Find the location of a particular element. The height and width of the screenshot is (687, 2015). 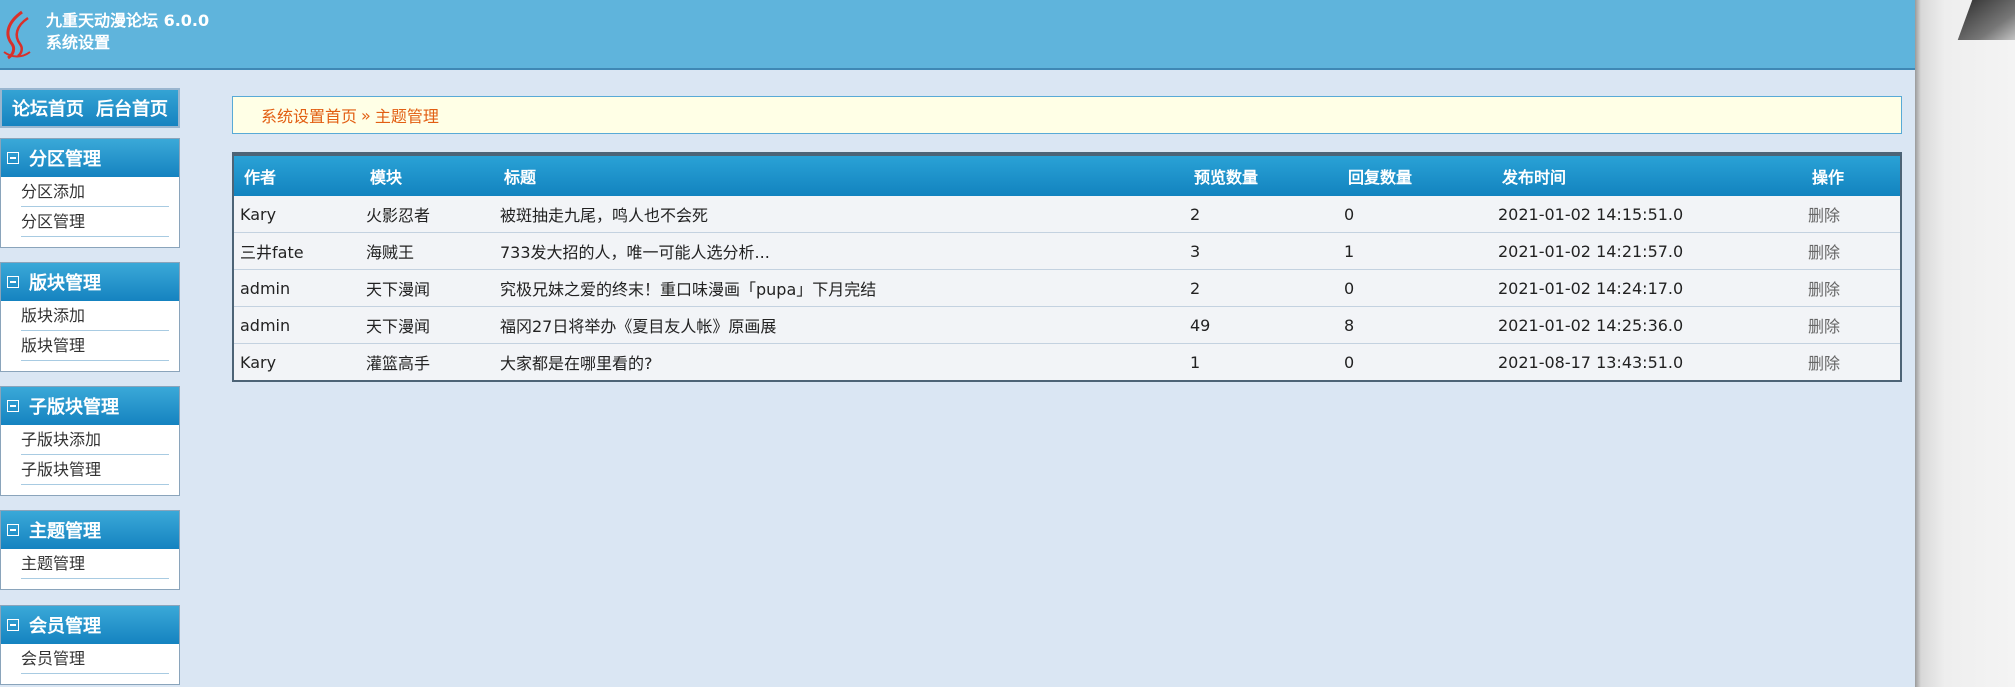

cell-time: 2021-08-17 13:43:51.0 is located at coordinates (1591, 362).